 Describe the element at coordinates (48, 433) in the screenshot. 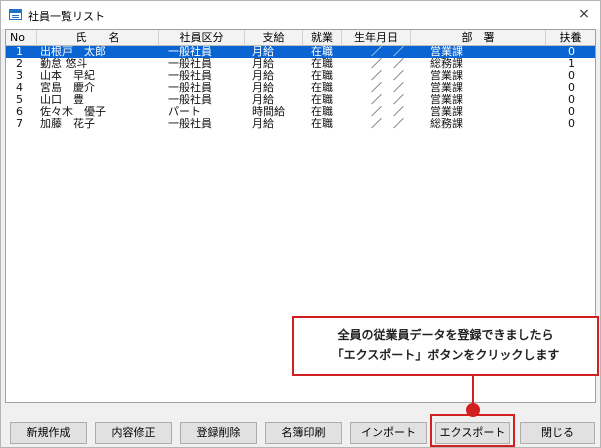

I see `new-entry-button: 新規作成` at that location.